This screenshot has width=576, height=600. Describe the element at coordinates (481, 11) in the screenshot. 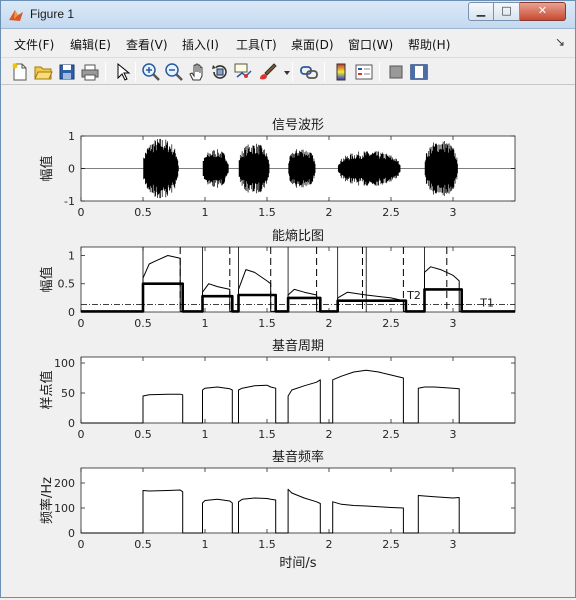

I see `minimize-button: ▁` at that location.